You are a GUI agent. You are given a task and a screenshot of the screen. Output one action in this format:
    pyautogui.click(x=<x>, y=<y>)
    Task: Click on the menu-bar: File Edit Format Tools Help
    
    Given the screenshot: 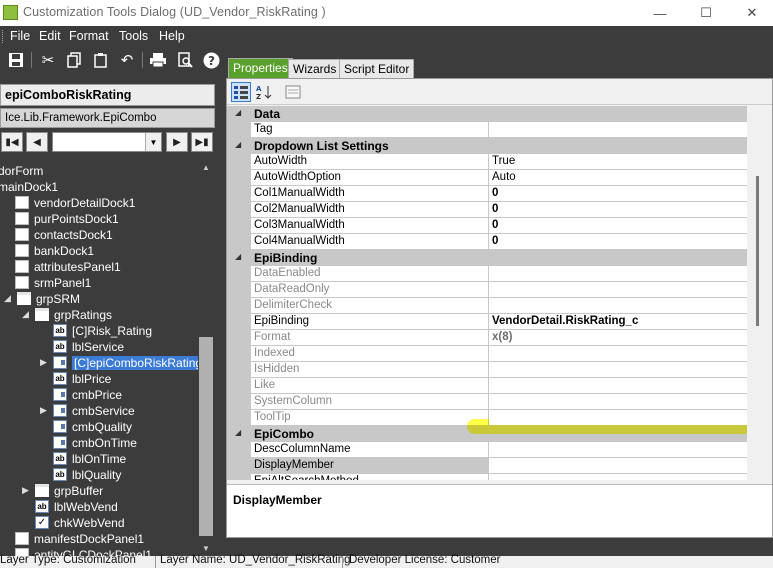 What is the action you would take?
    pyautogui.click(x=386, y=36)
    